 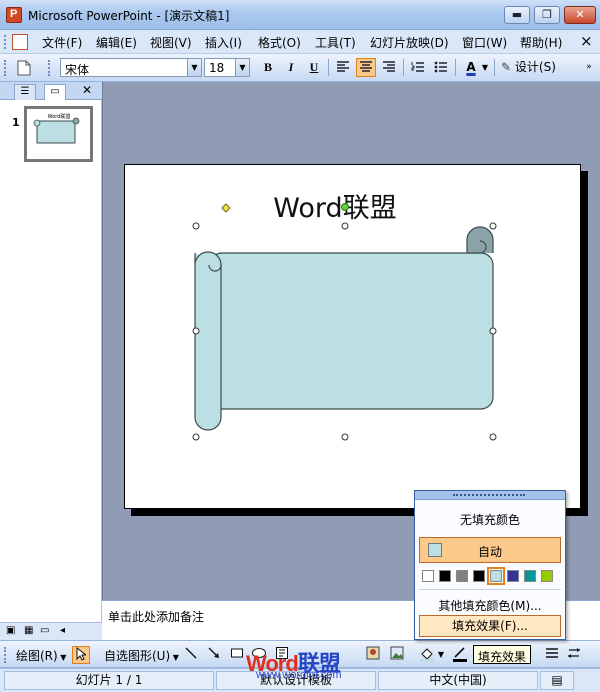 I want to click on powerpoint-app-icon, so click(x=14, y=15).